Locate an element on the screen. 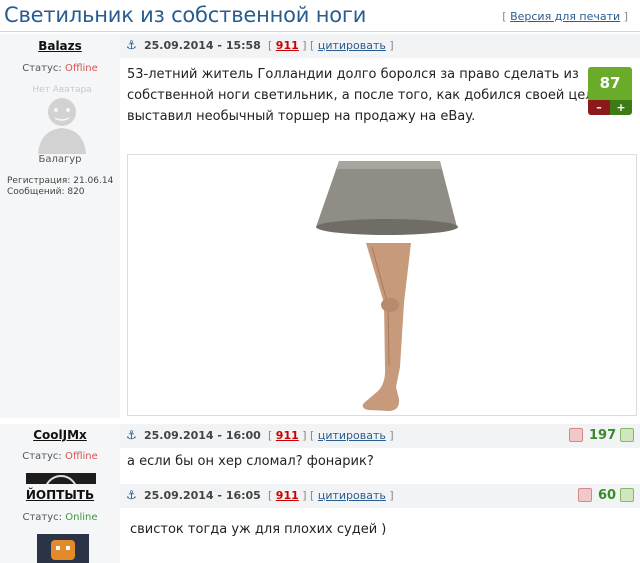 This screenshot has width=640, height=563. post-3-links: [ 911 ] [ цитировать ] is located at coordinates (331, 495).